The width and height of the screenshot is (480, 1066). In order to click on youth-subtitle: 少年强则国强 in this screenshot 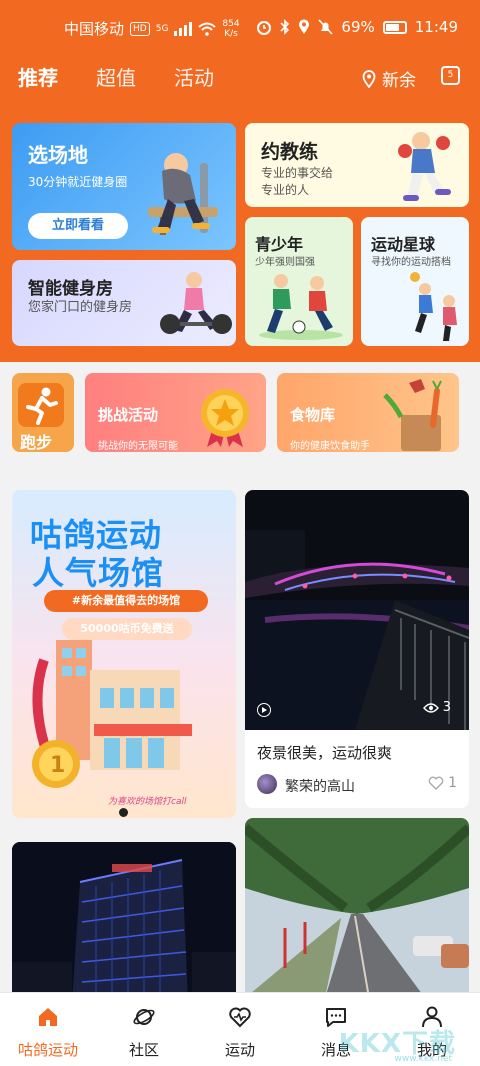, I will do `click(285, 262)`.